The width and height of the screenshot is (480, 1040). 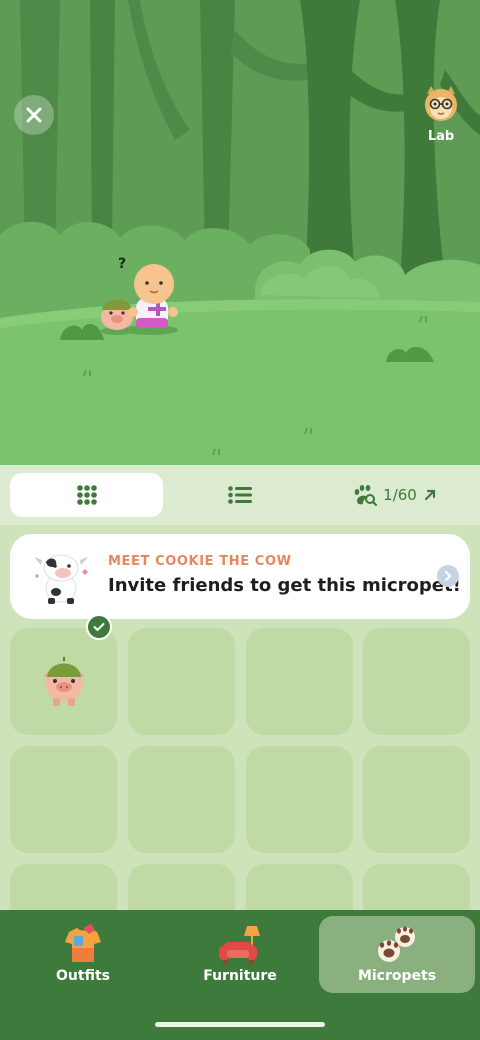 What do you see at coordinates (366, 495) in the screenshot?
I see `paw-search-icon` at bounding box center [366, 495].